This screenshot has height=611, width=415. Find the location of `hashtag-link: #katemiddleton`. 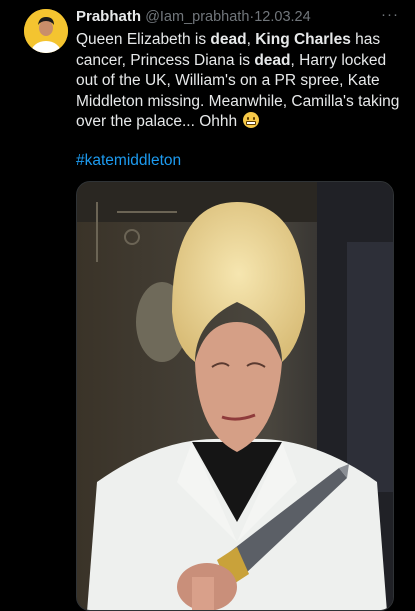

hashtag-link: #katemiddleton is located at coordinates (128, 161).